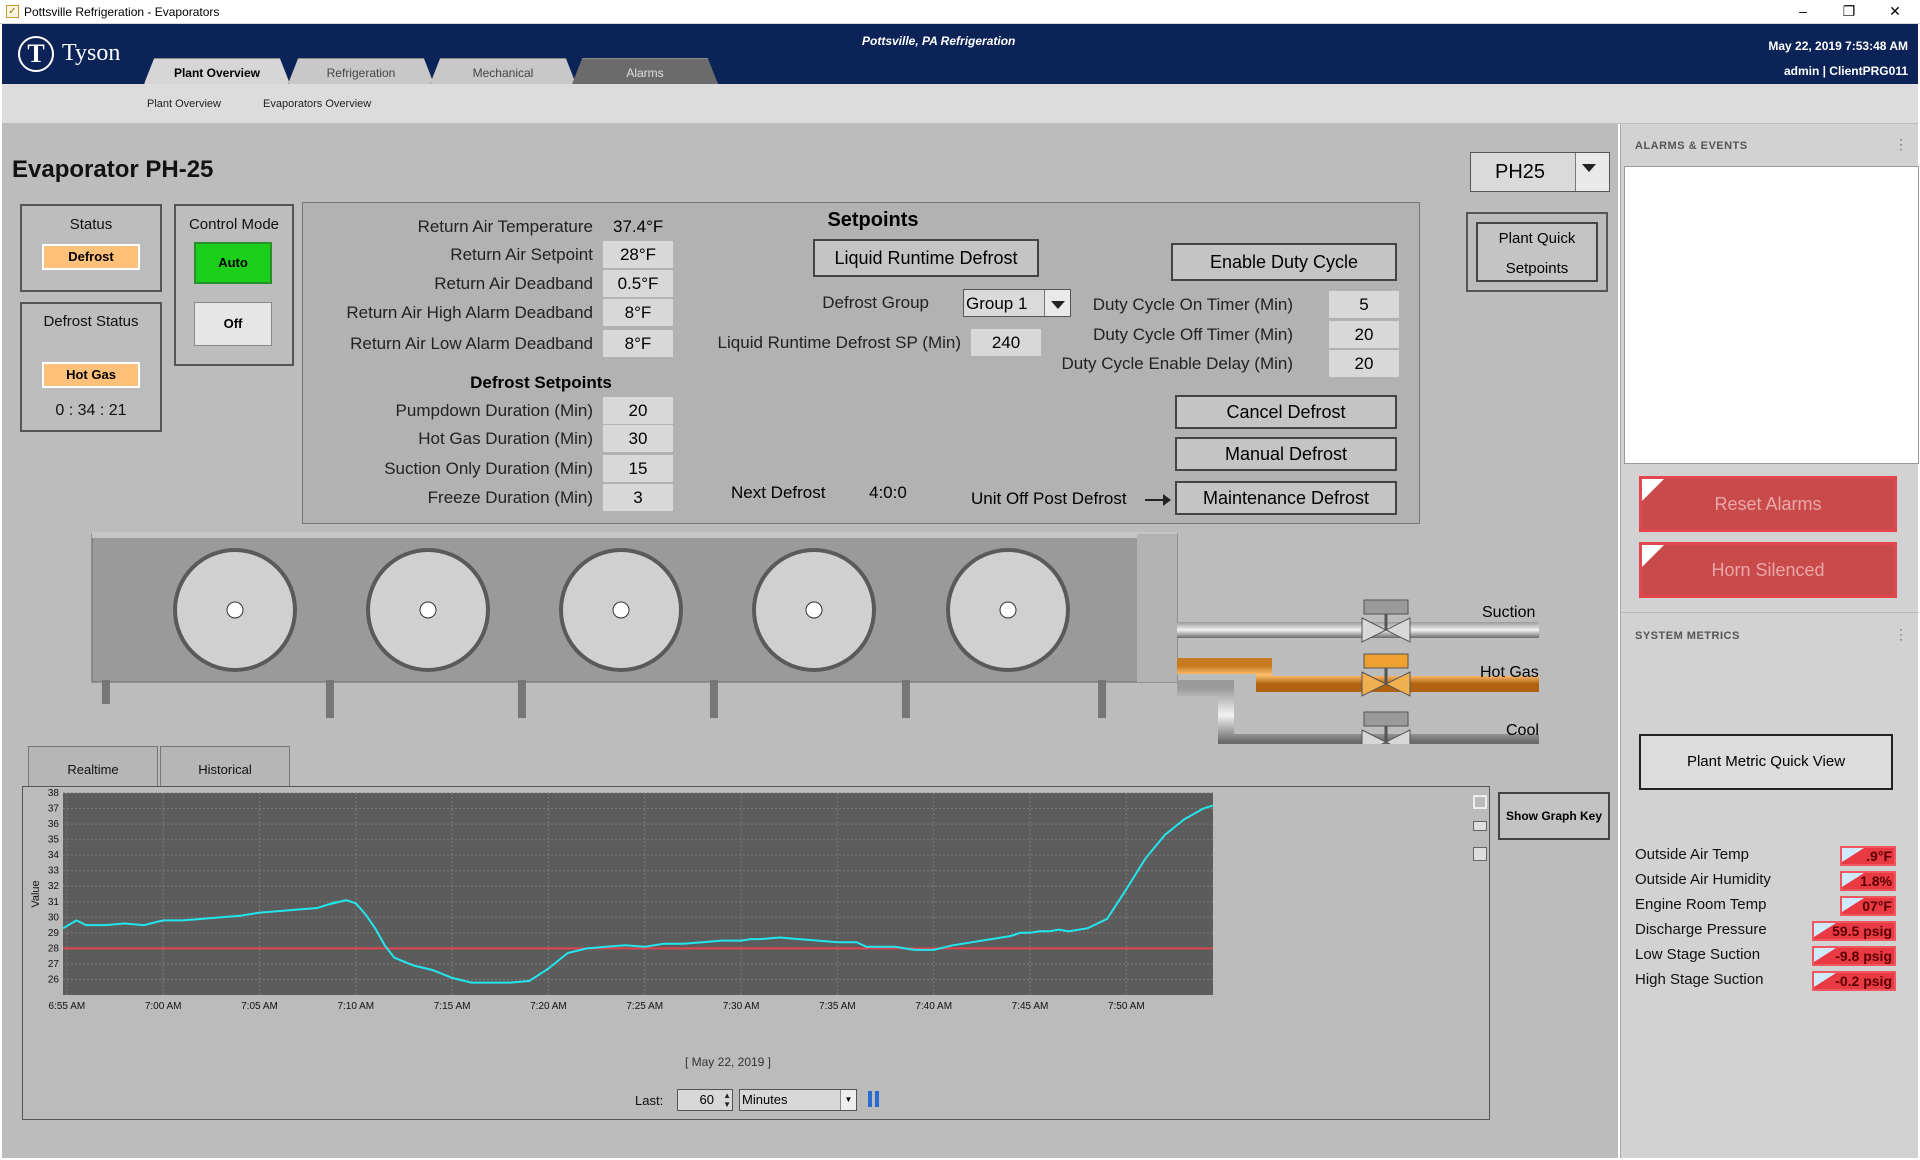 This screenshot has height=1160, width=1920. What do you see at coordinates (1358, 630) in the screenshot?
I see `suction-pipe` at bounding box center [1358, 630].